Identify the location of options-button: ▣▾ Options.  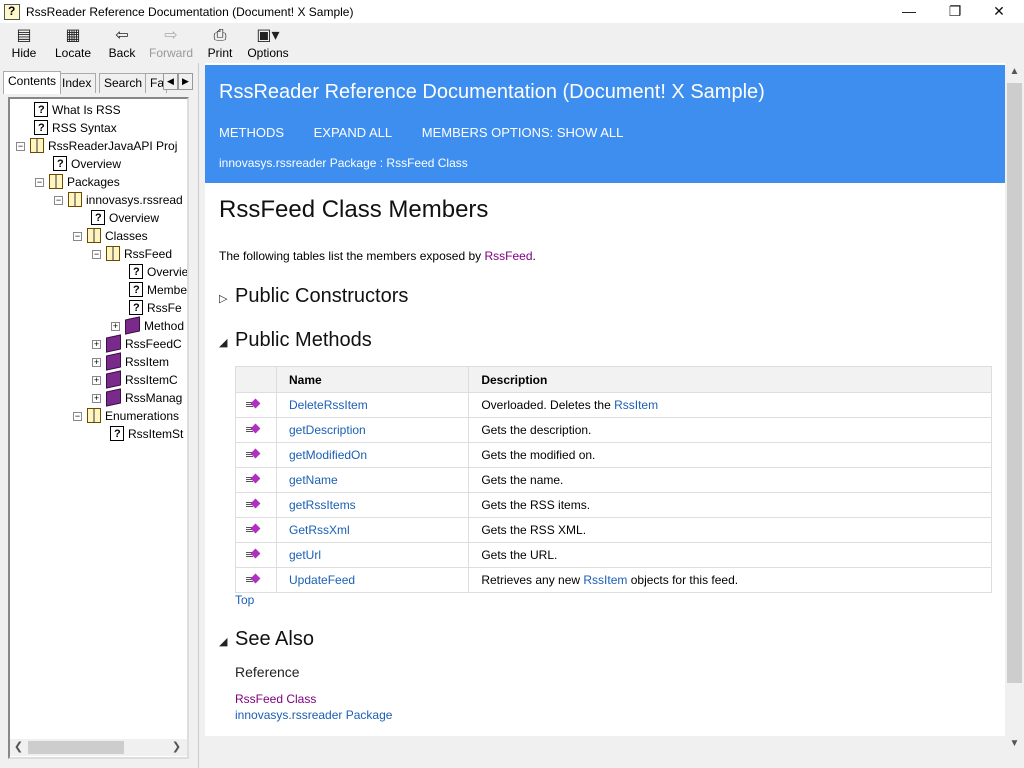
(268, 44).